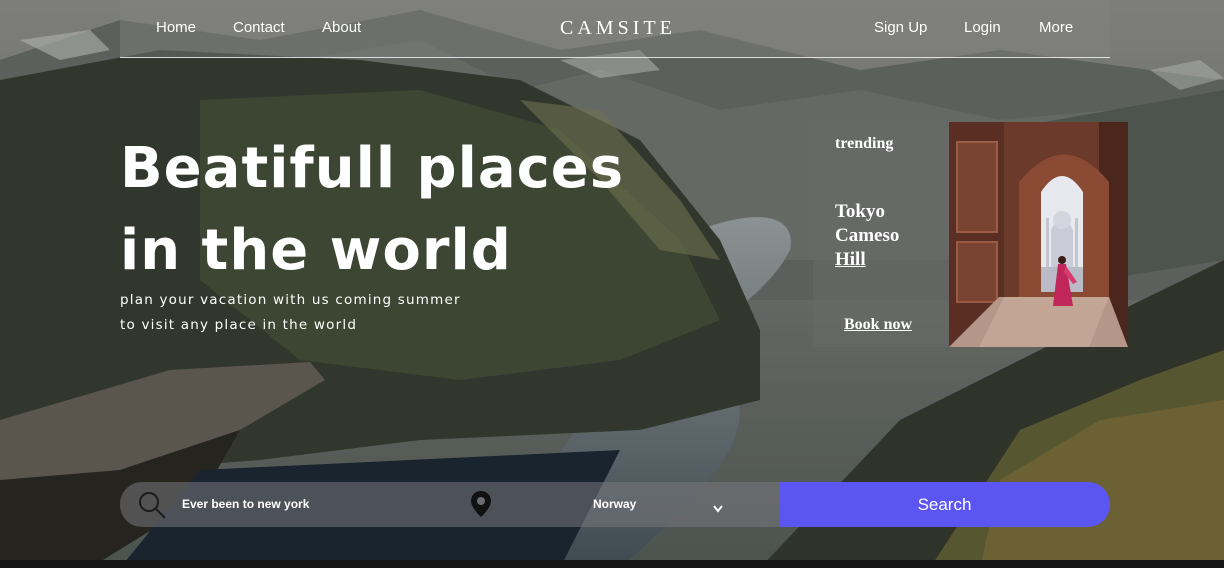 The height and width of the screenshot is (568, 1224). What do you see at coordinates (372, 168) in the screenshot?
I see `hero-title-line-1: Beatifull places` at bounding box center [372, 168].